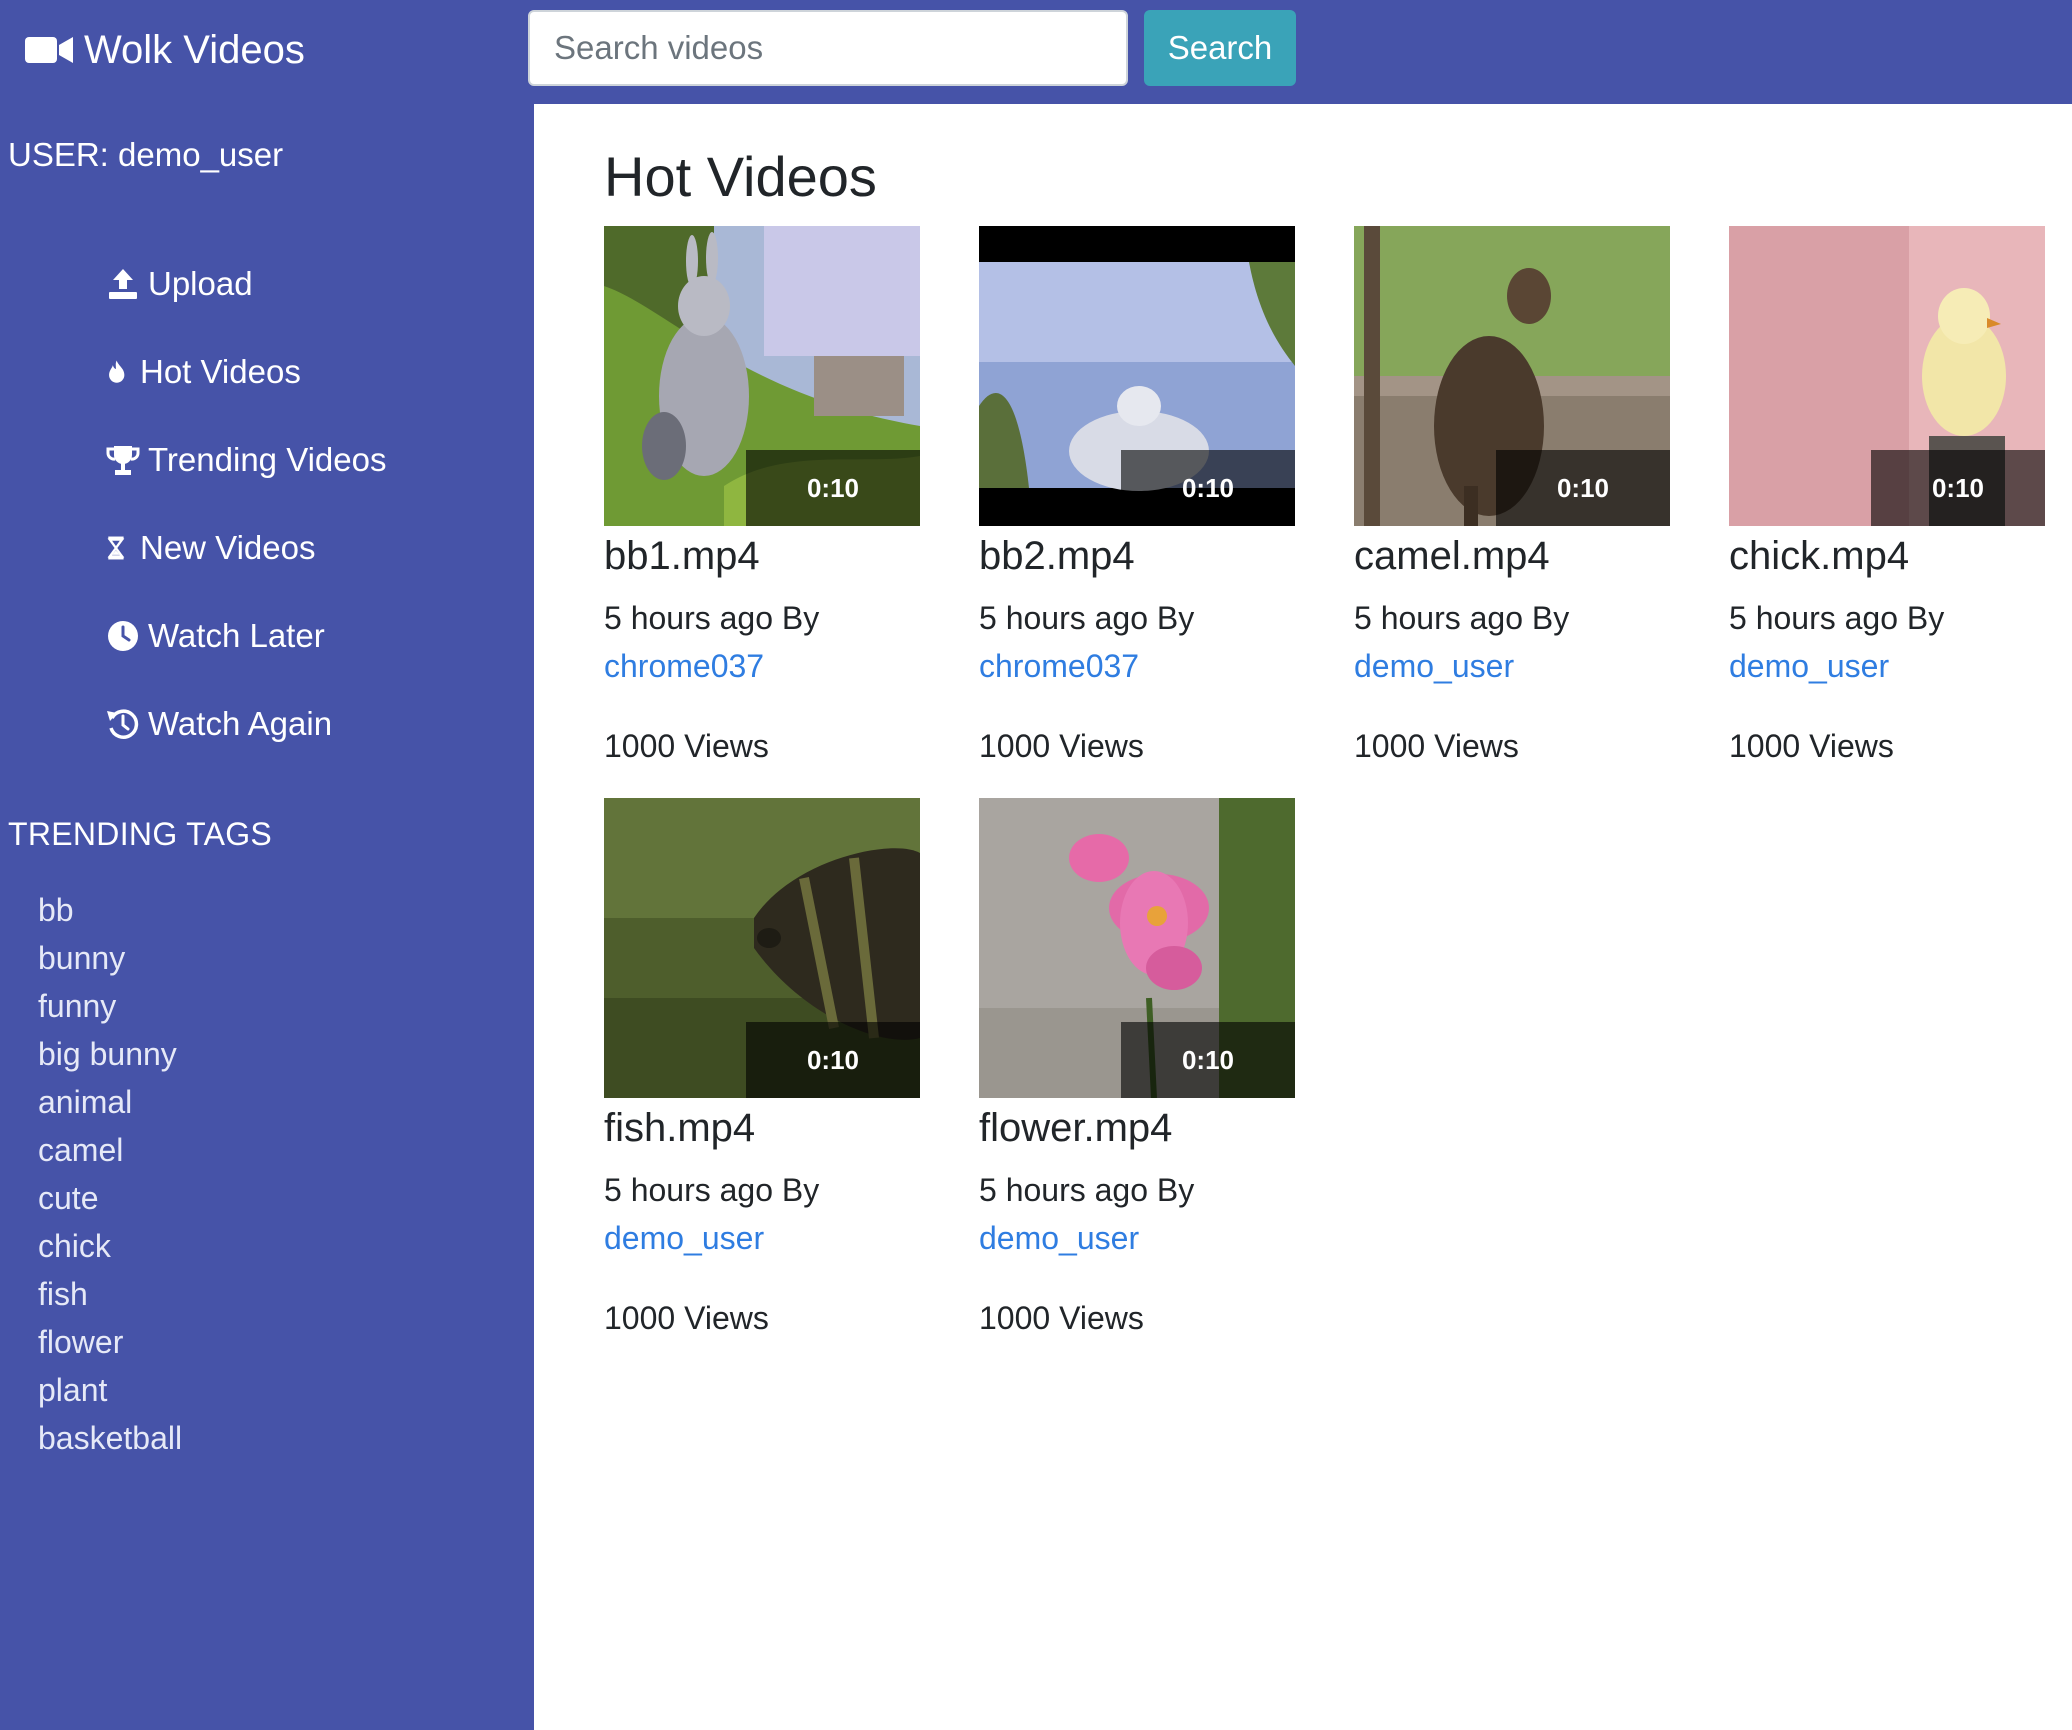 The height and width of the screenshot is (1730, 2072). What do you see at coordinates (220, 371) in the screenshot?
I see `nav-hot-videos-label: Hot Videos` at bounding box center [220, 371].